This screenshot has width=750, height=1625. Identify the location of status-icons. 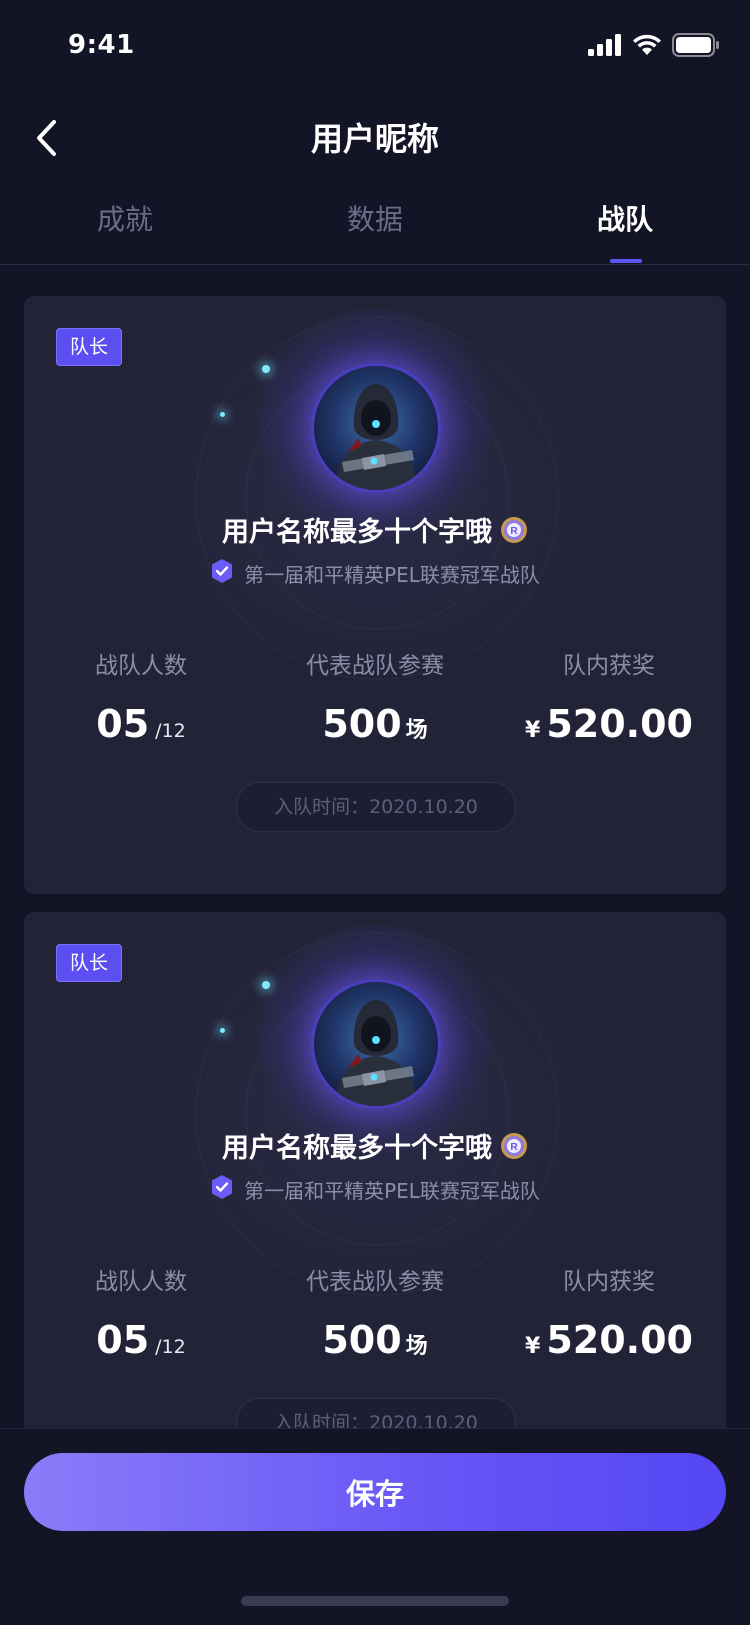
(654, 47).